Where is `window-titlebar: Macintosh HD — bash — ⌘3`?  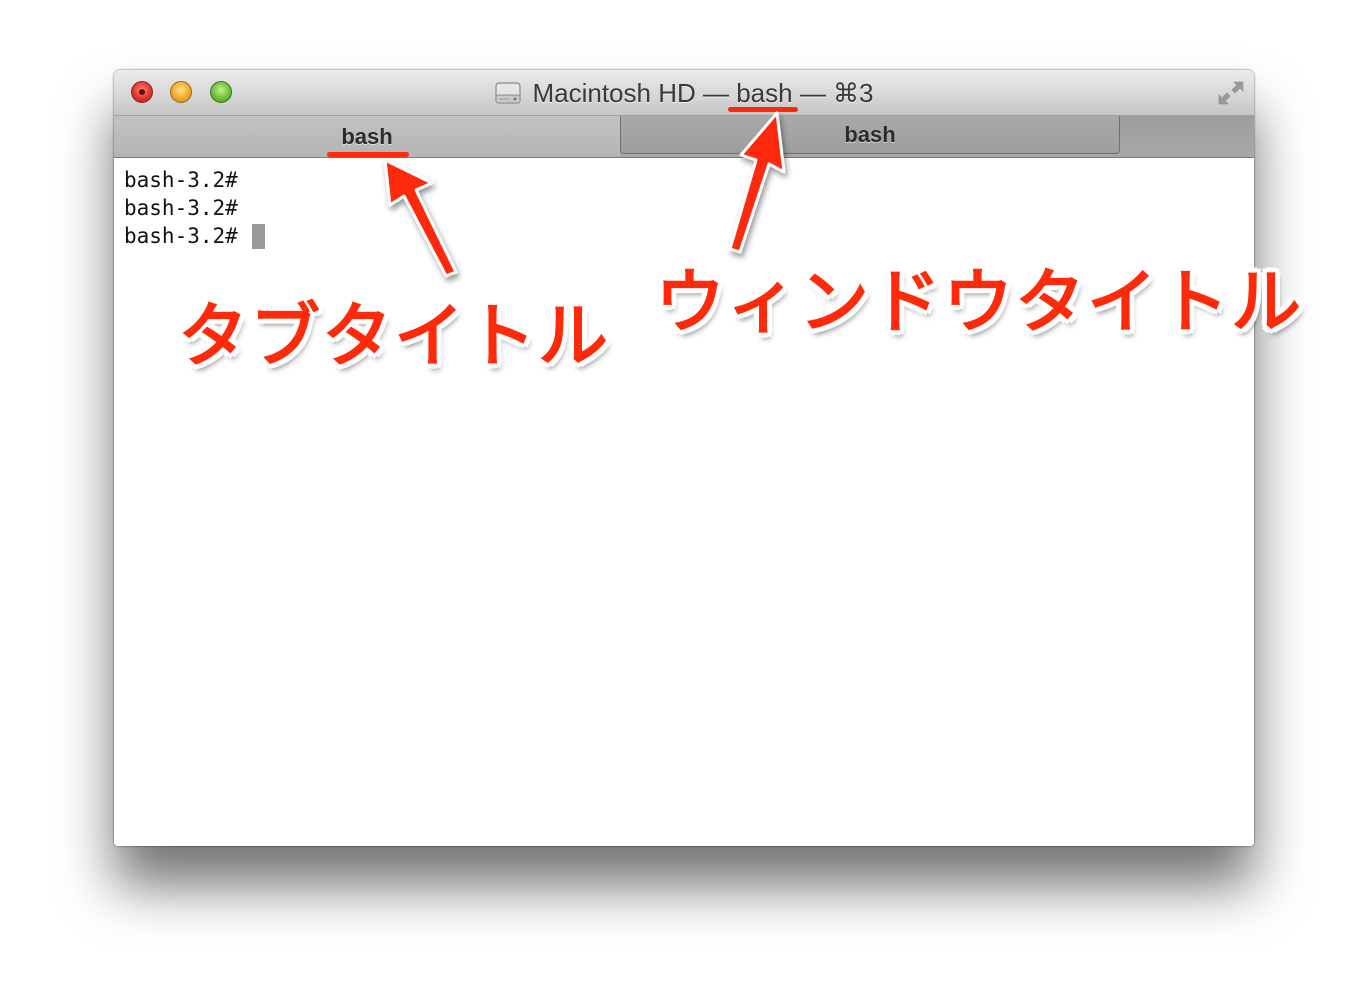 window-titlebar: Macintosh HD — bash — ⌘3 is located at coordinates (684, 93).